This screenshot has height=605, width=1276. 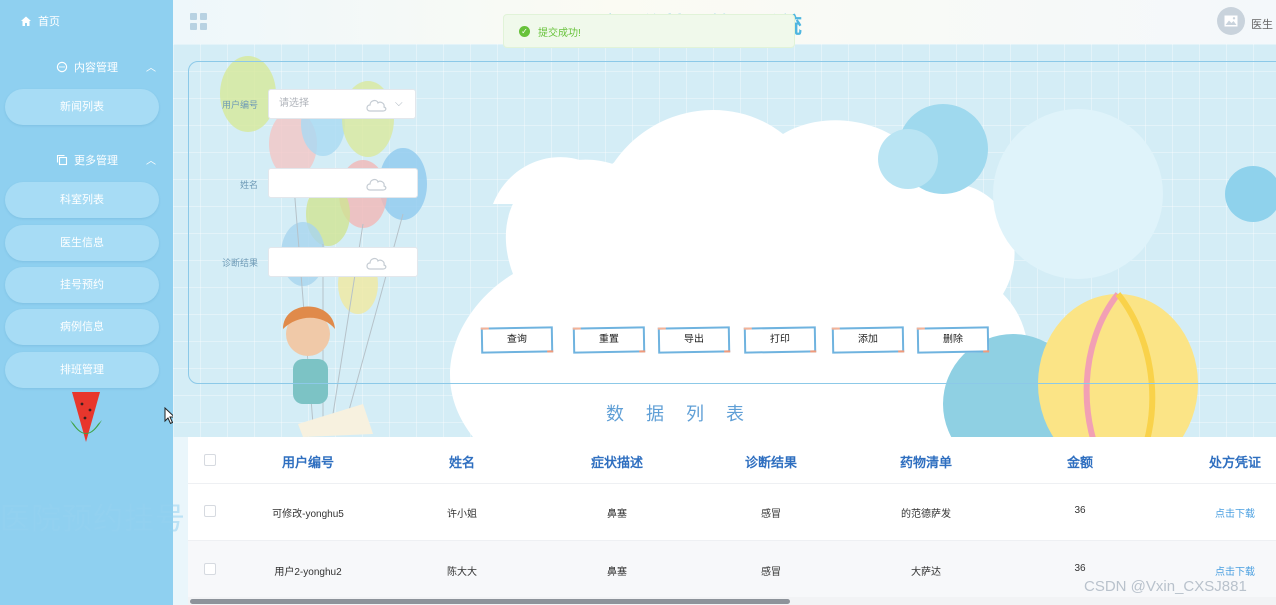 I want to click on name-label: 姓名, so click(x=248, y=185).